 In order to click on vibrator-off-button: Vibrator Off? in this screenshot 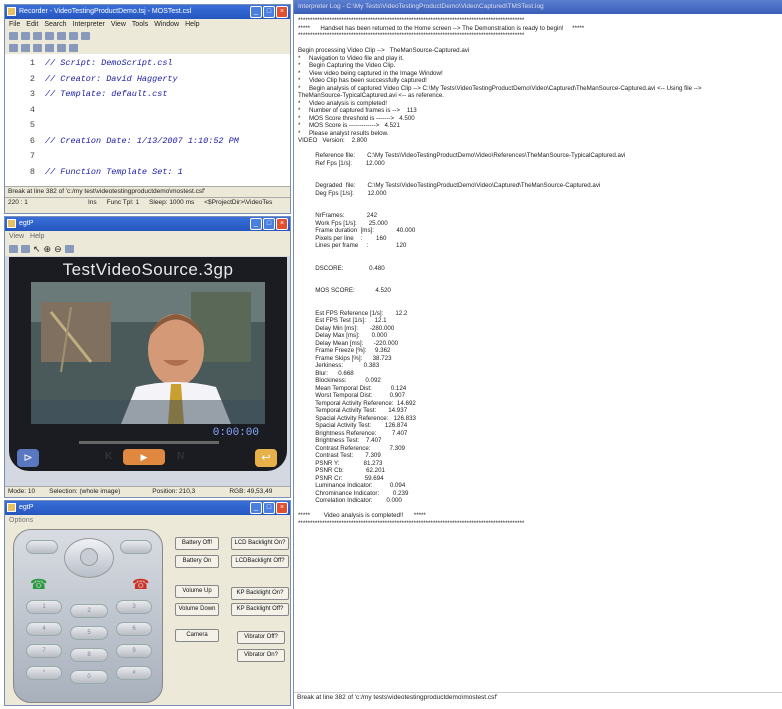, I will do `click(261, 637)`.